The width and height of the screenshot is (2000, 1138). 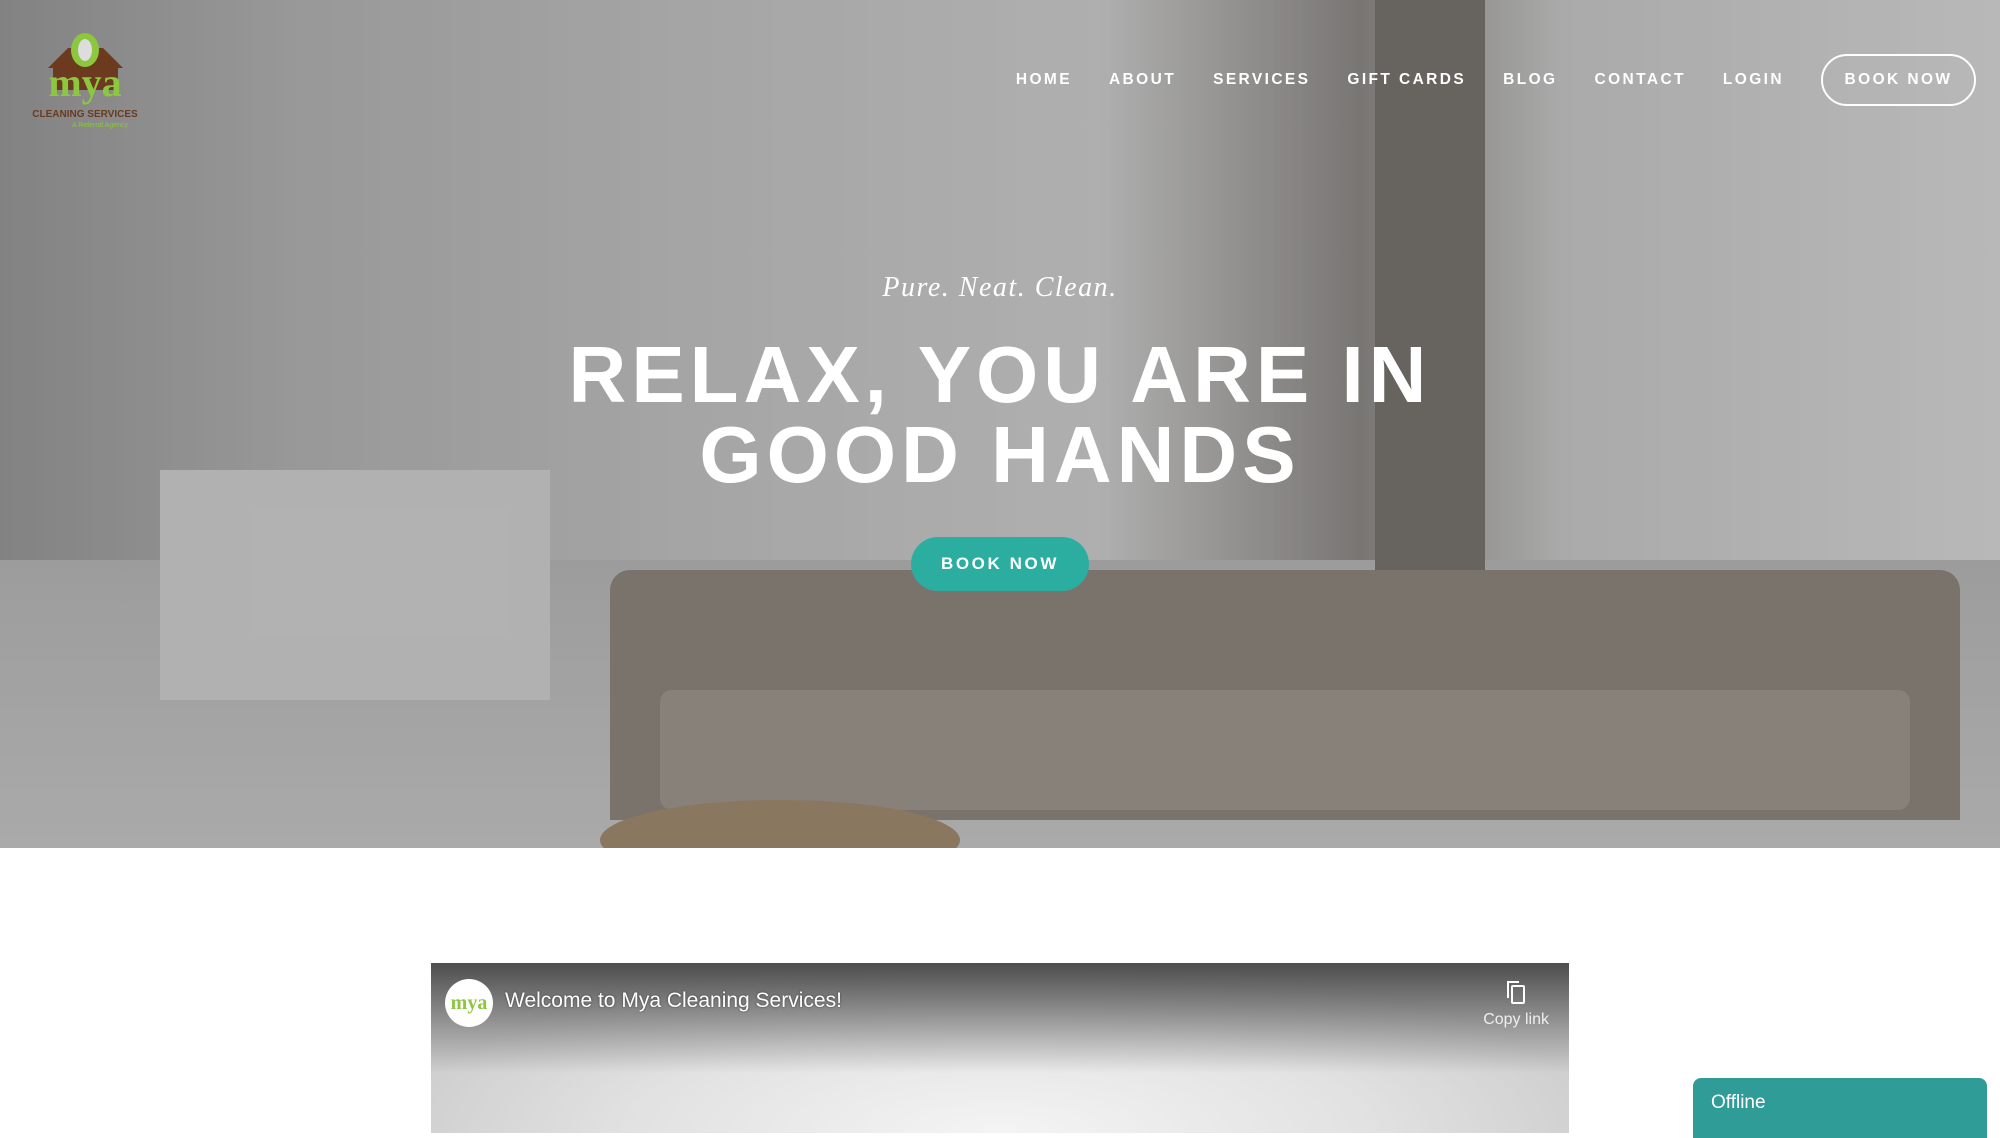 What do you see at coordinates (1000, 1018) in the screenshot?
I see `video-title-bar` at bounding box center [1000, 1018].